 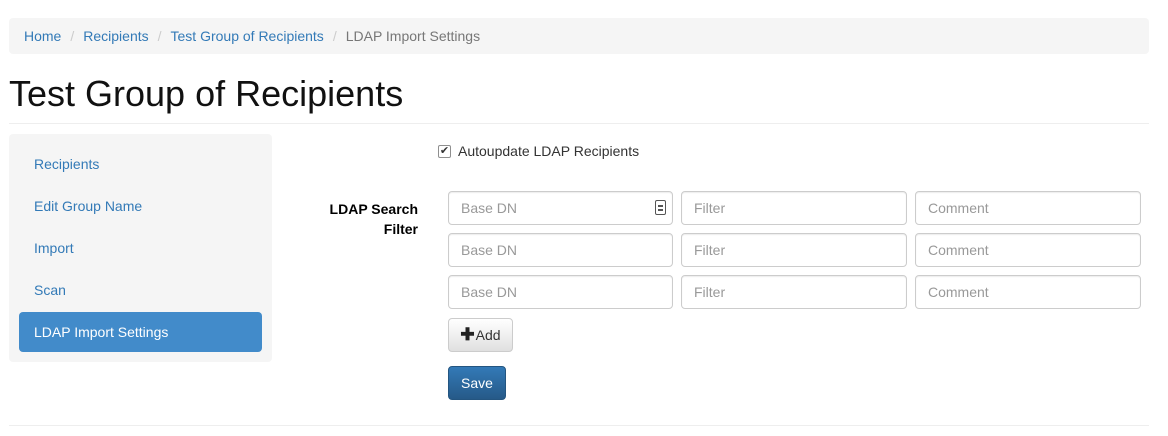 I want to click on ldap-search-filter-label-line1: LDAP Search, so click(x=373, y=209).